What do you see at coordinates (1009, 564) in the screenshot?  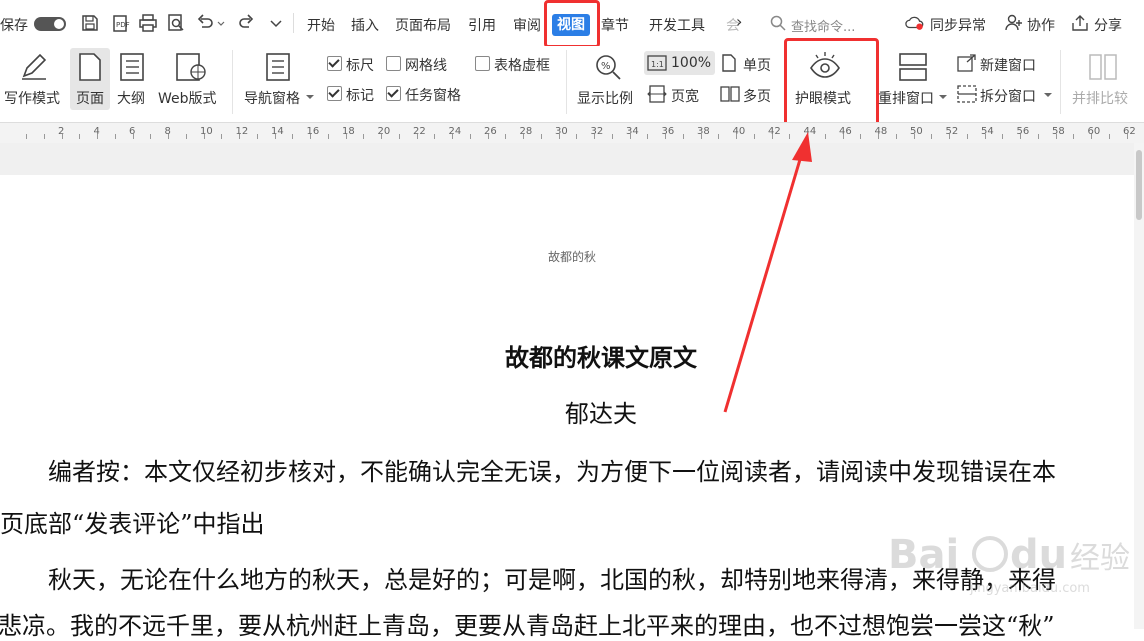 I see `baidu-watermark-logo: Bai du 经验 jingyan.baidu.com` at bounding box center [1009, 564].